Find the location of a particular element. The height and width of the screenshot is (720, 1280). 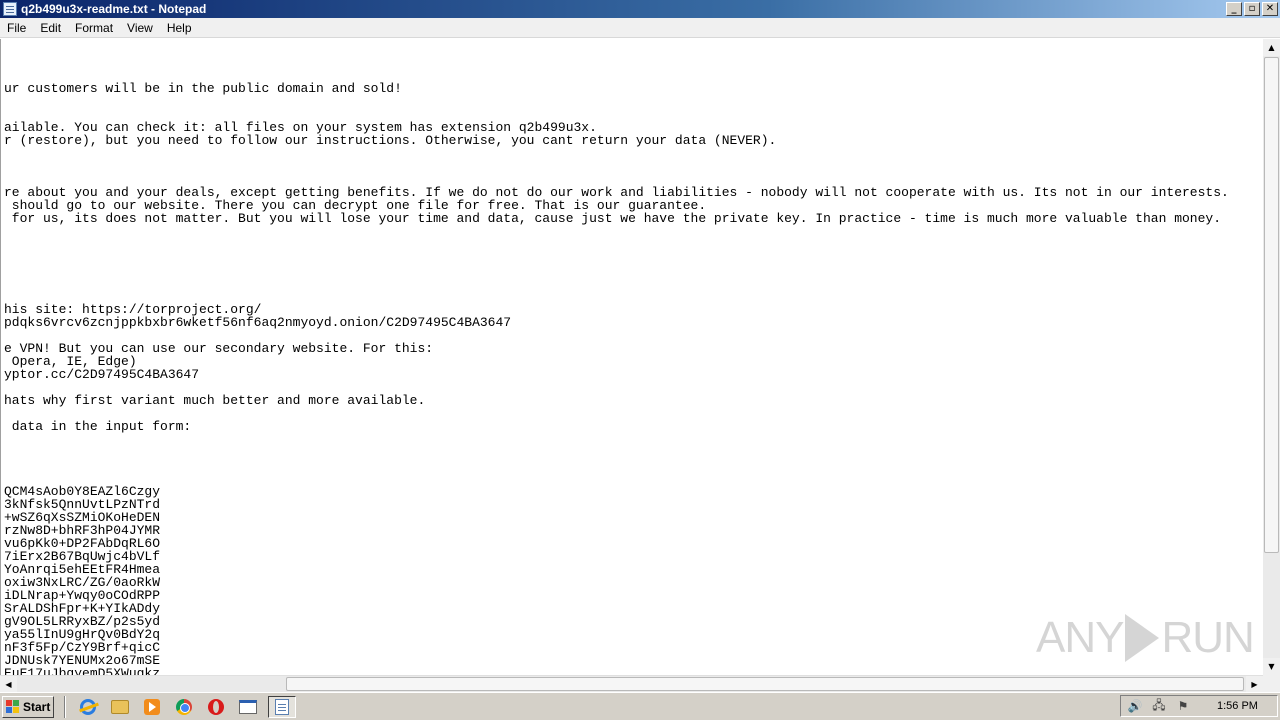

chrome-icon is located at coordinates (184, 707).